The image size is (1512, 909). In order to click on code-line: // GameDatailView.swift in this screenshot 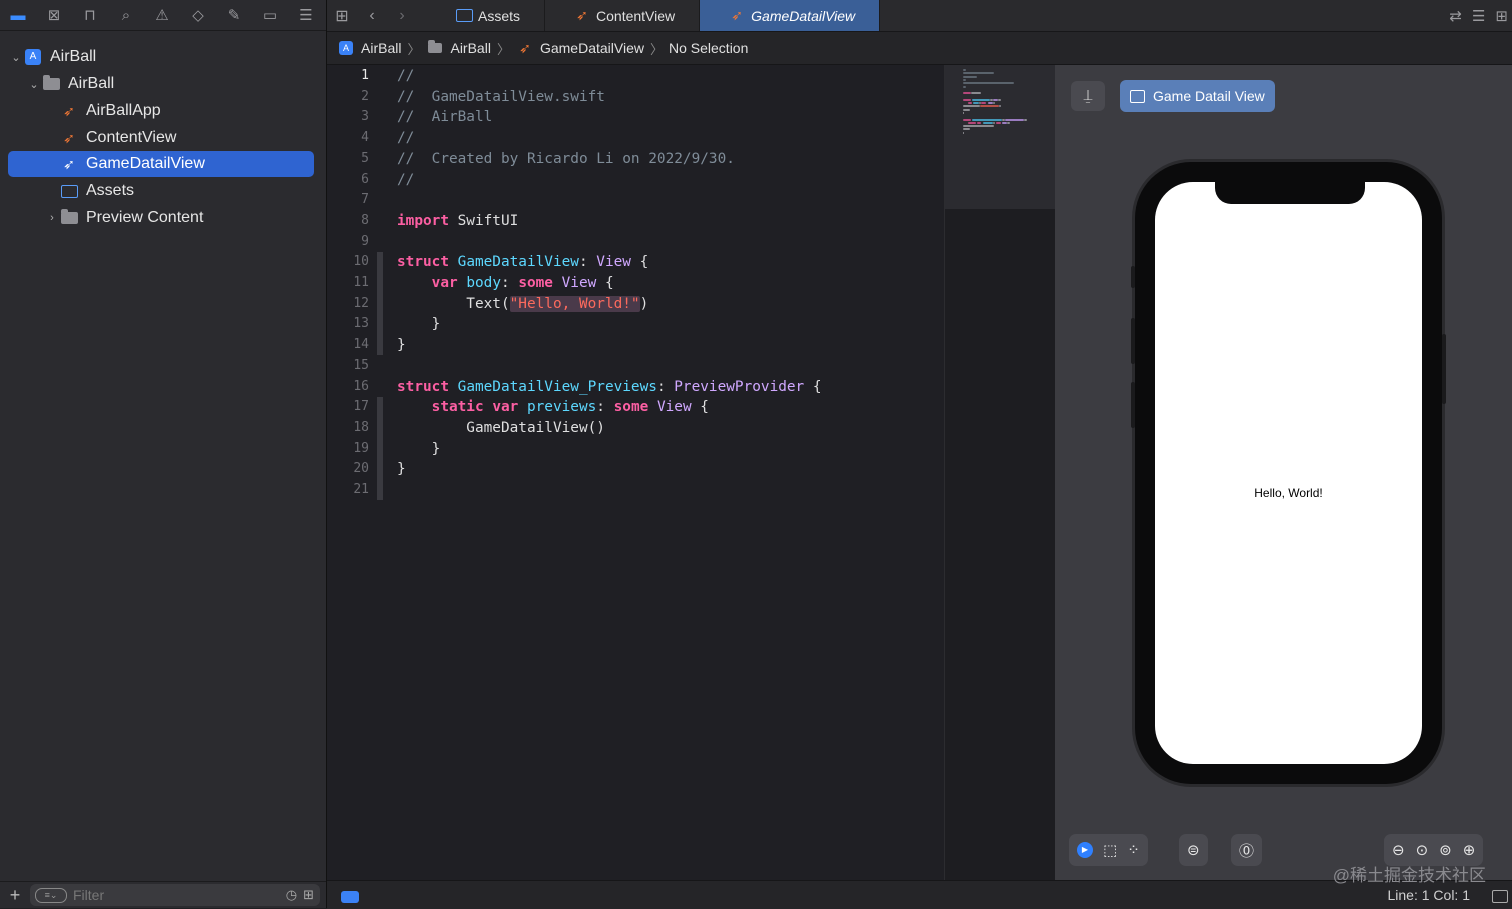, I will do `click(501, 97)`.